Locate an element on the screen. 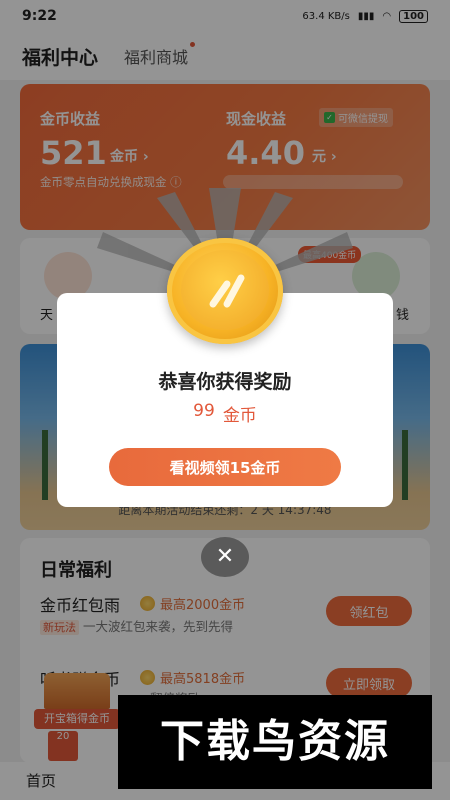 This screenshot has height=800, width=450. coin-slash-icon is located at coordinates (227, 291).